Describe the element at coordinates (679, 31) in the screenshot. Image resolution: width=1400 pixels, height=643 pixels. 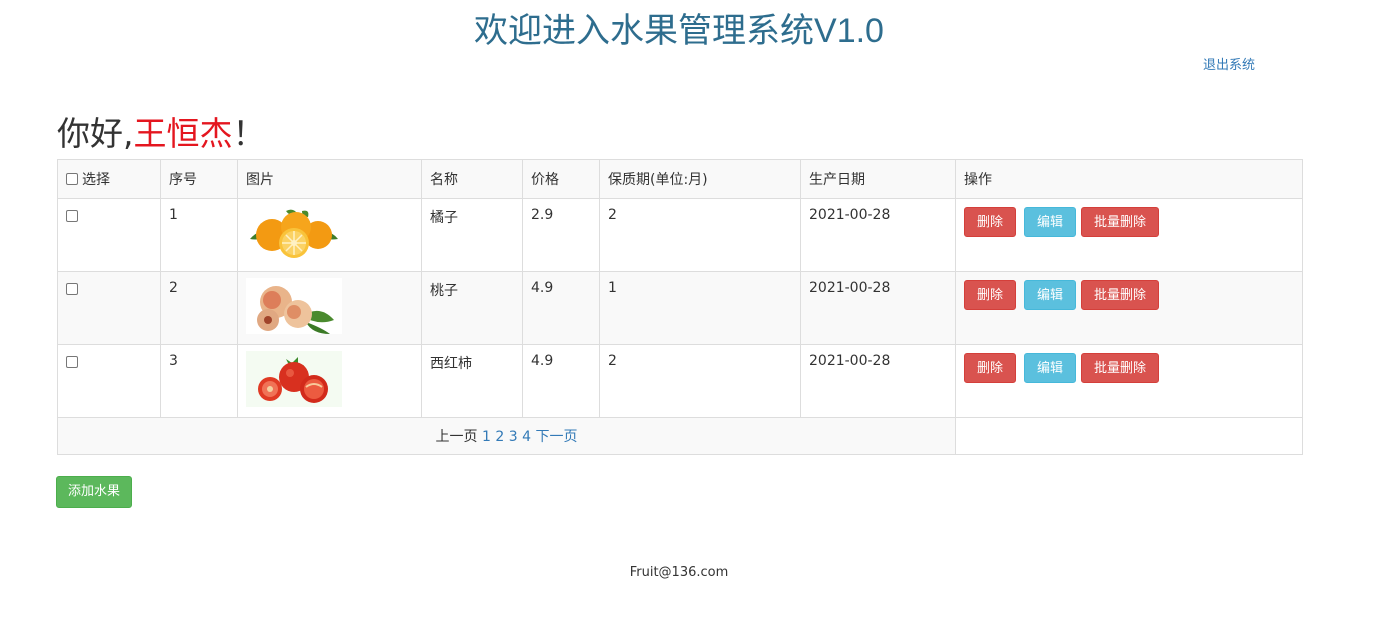
I see `page-title: 欢迎进入水果管理系统V1.0` at that location.